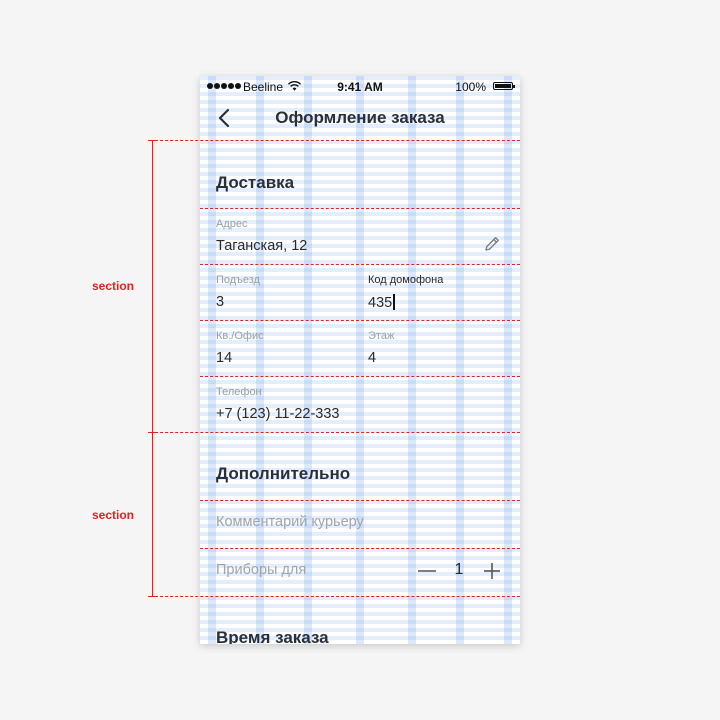 This screenshot has width=720, height=720. I want to click on cutlery-count: 1, so click(459, 569).